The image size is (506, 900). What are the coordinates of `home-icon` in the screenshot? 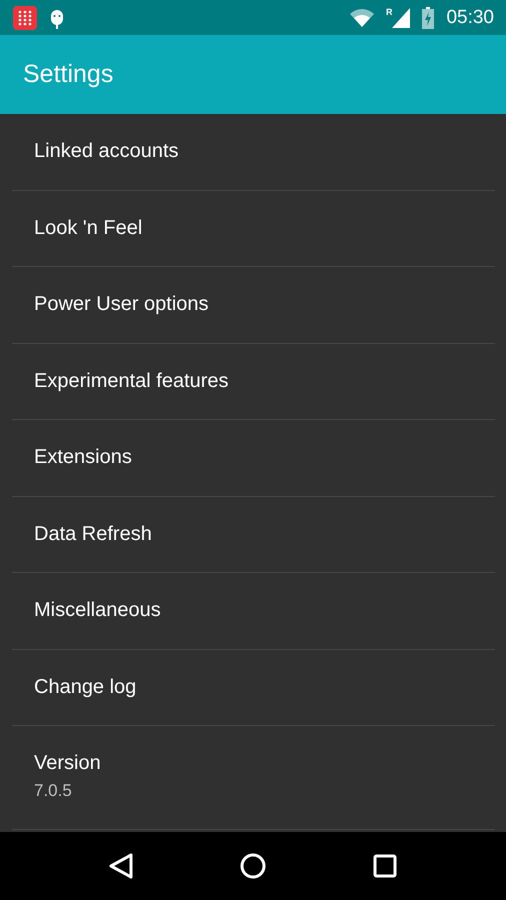 It's located at (253, 866).